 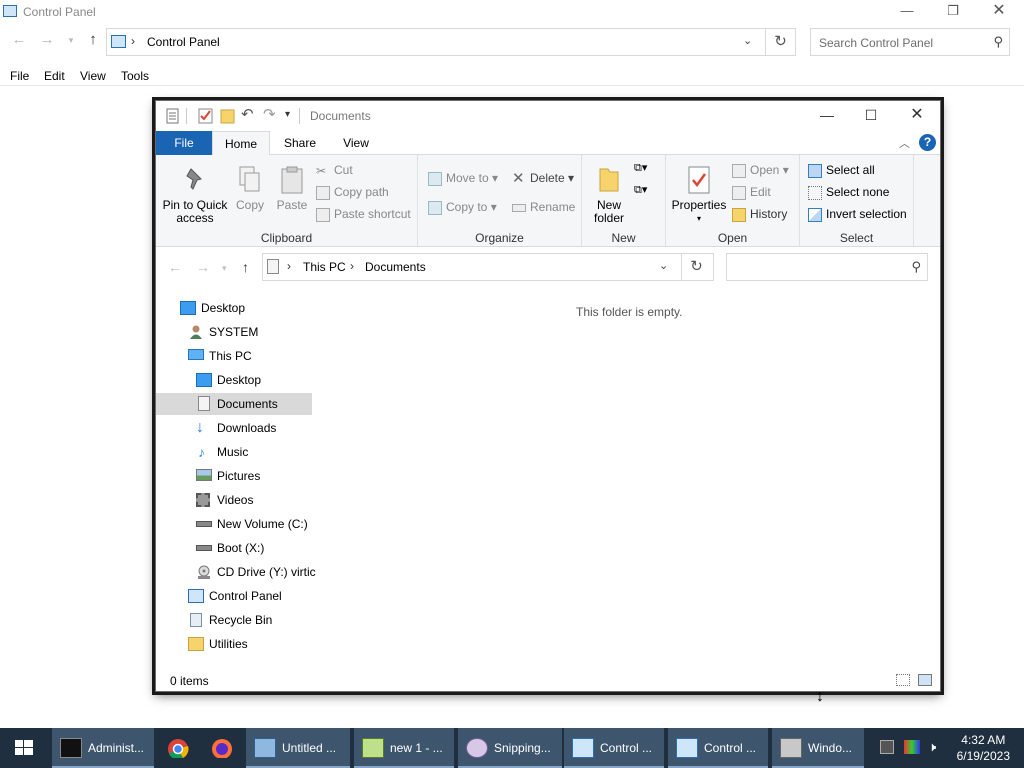 What do you see at coordinates (256, 476) in the screenshot?
I see `tree-item-pictures: Pictures` at bounding box center [256, 476].